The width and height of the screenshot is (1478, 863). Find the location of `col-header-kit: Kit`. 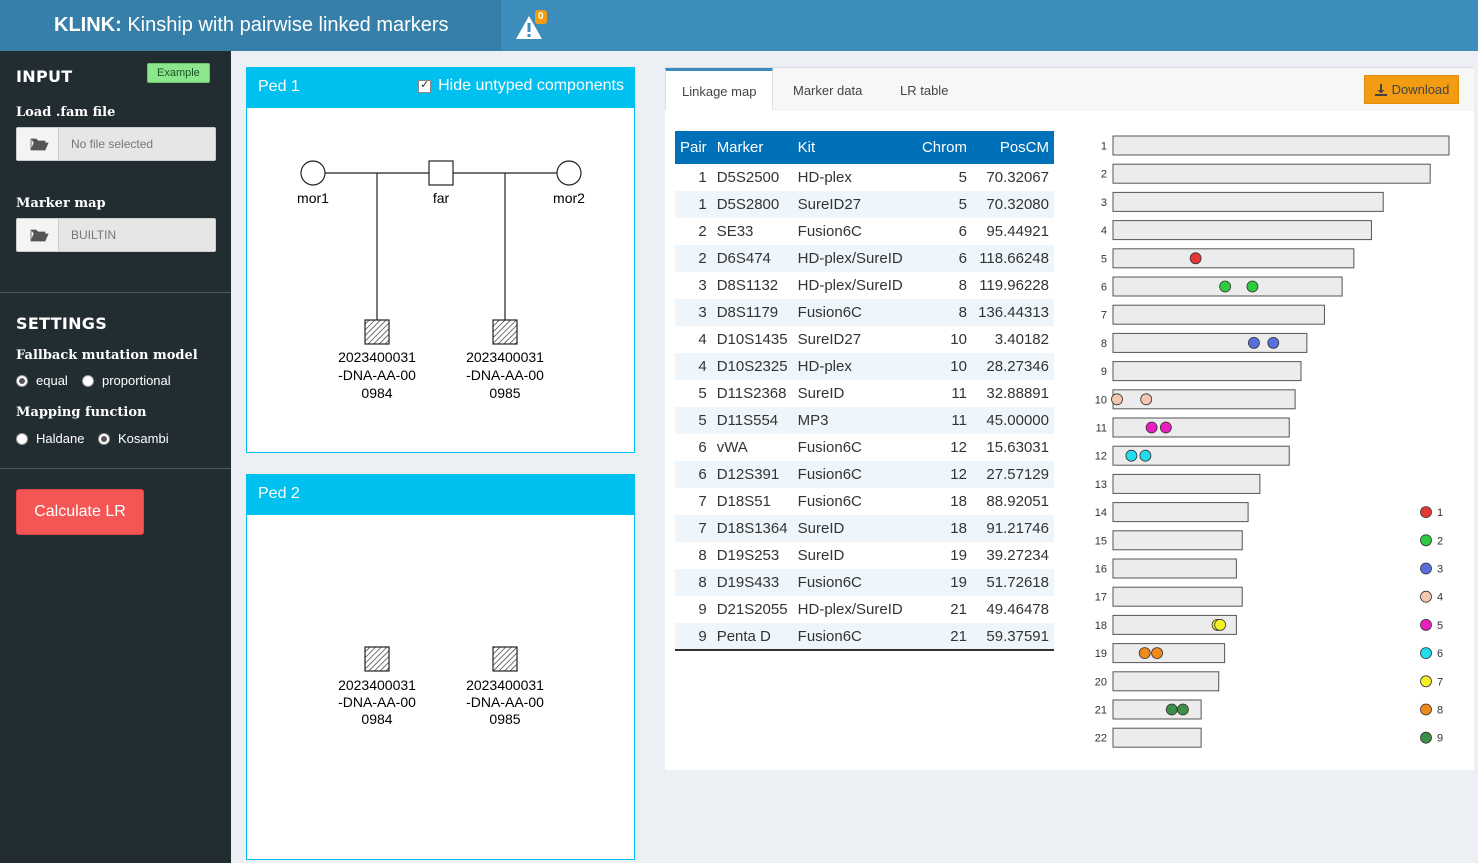

col-header-kit: Kit is located at coordinates (851, 147).